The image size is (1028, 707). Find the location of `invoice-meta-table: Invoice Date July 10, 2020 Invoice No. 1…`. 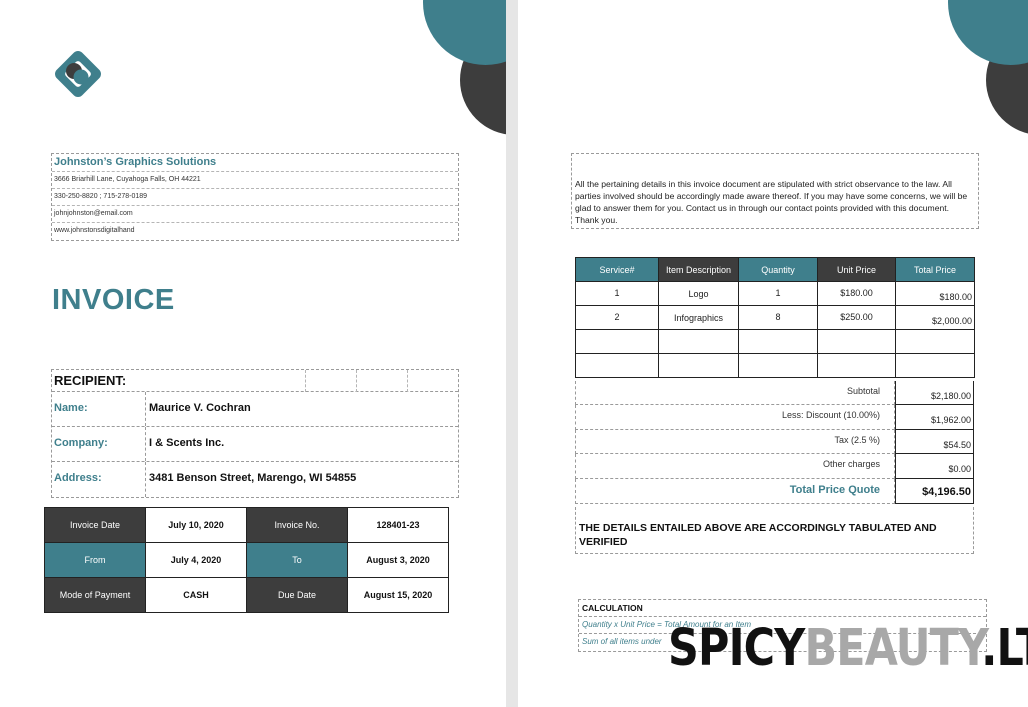

invoice-meta-table: Invoice Date July 10, 2020 Invoice No. 1… is located at coordinates (246, 560).